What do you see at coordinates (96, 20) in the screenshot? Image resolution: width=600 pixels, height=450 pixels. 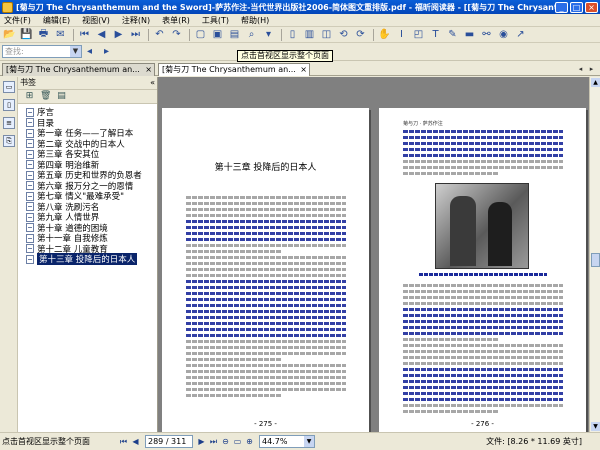 I see `menu-view: 视图(V)` at bounding box center [96, 20].